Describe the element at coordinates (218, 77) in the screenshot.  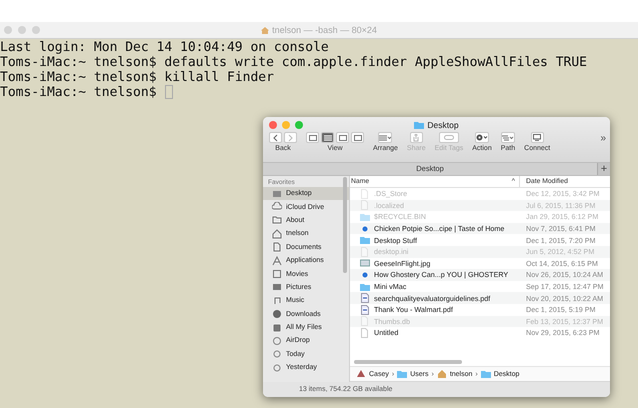
I see `shell-command: killall Finder` at that location.